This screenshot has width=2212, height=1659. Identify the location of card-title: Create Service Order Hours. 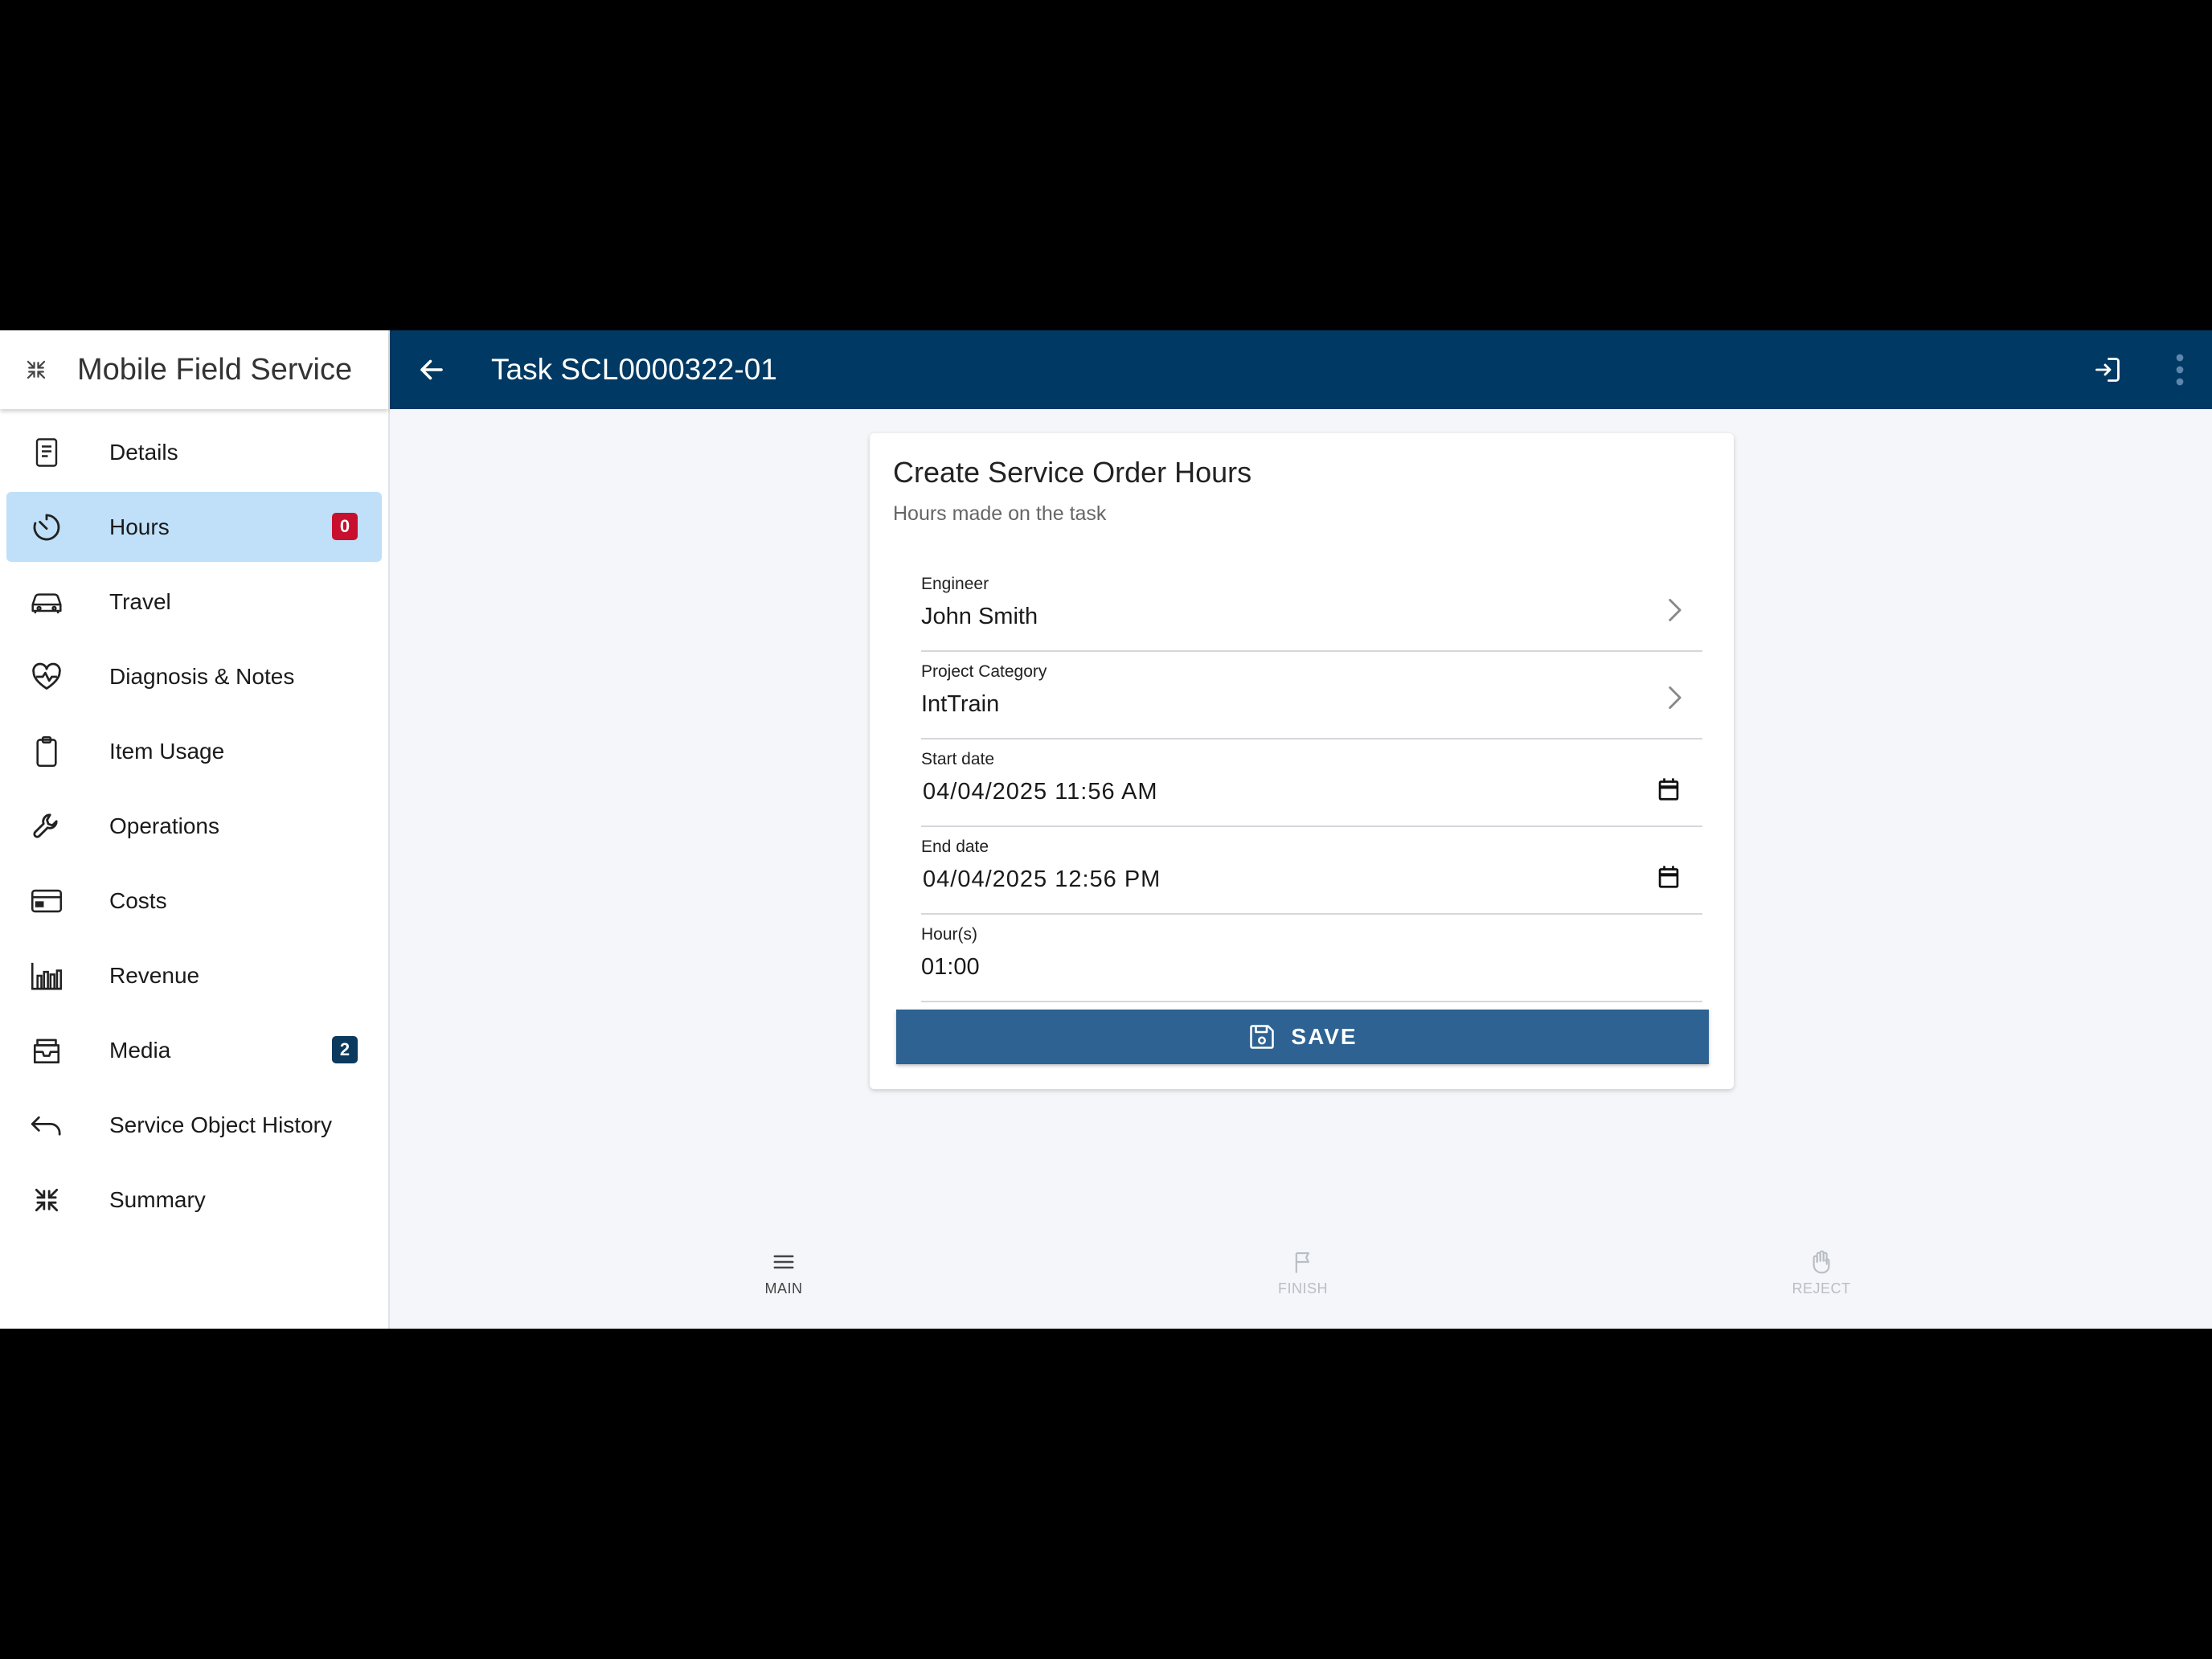
(1072, 473).